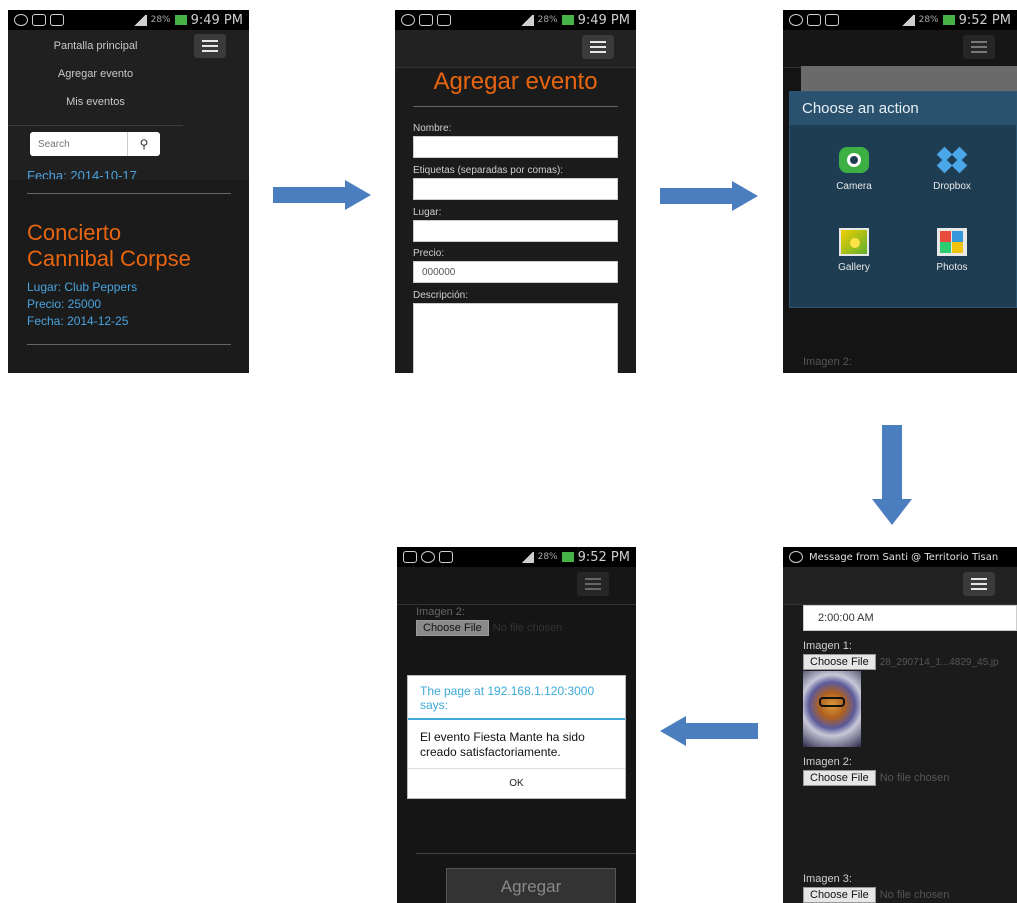 This screenshot has height=903, width=1017. I want to click on choose-action-dialog: Choose an action Camera Dropbox Gallery, so click(903, 199).